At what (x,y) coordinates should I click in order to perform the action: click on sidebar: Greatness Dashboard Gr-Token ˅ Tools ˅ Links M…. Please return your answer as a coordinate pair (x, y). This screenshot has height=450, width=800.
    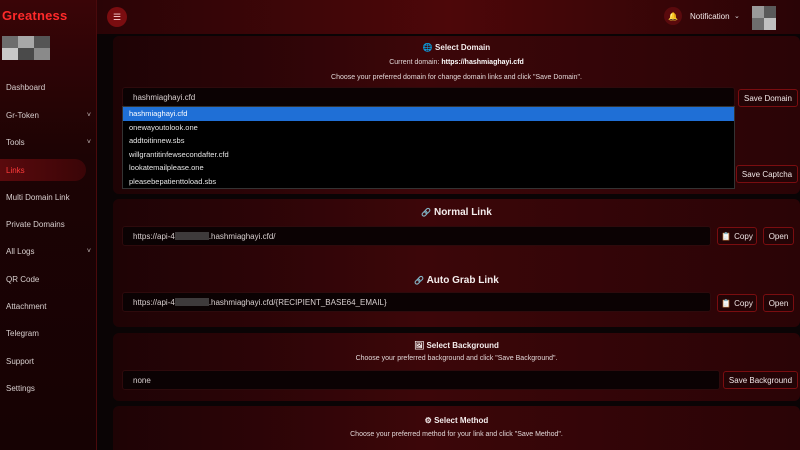
    Looking at the image, I should click on (48, 225).